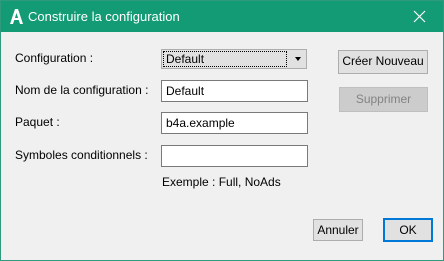 The width and height of the screenshot is (444, 261). What do you see at coordinates (54, 58) in the screenshot?
I see `configuration-label: Configuration :` at bounding box center [54, 58].